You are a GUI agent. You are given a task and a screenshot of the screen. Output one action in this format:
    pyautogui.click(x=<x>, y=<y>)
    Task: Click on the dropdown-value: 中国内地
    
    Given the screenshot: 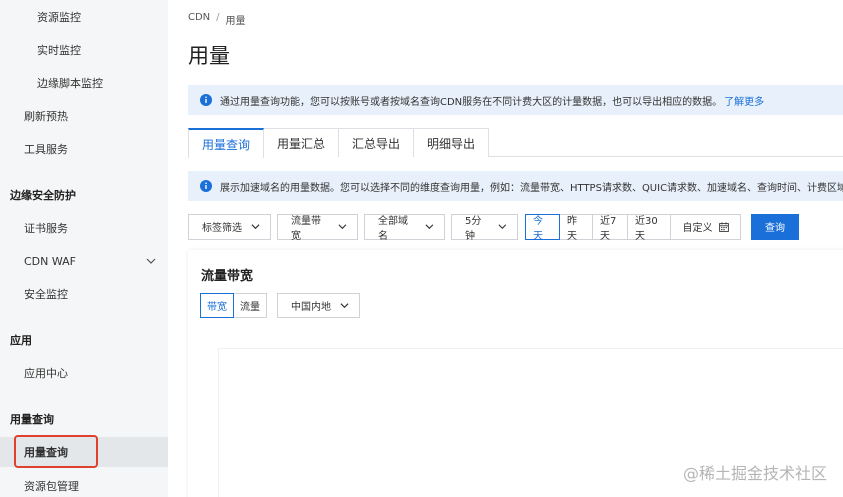 What is the action you would take?
    pyautogui.click(x=311, y=307)
    